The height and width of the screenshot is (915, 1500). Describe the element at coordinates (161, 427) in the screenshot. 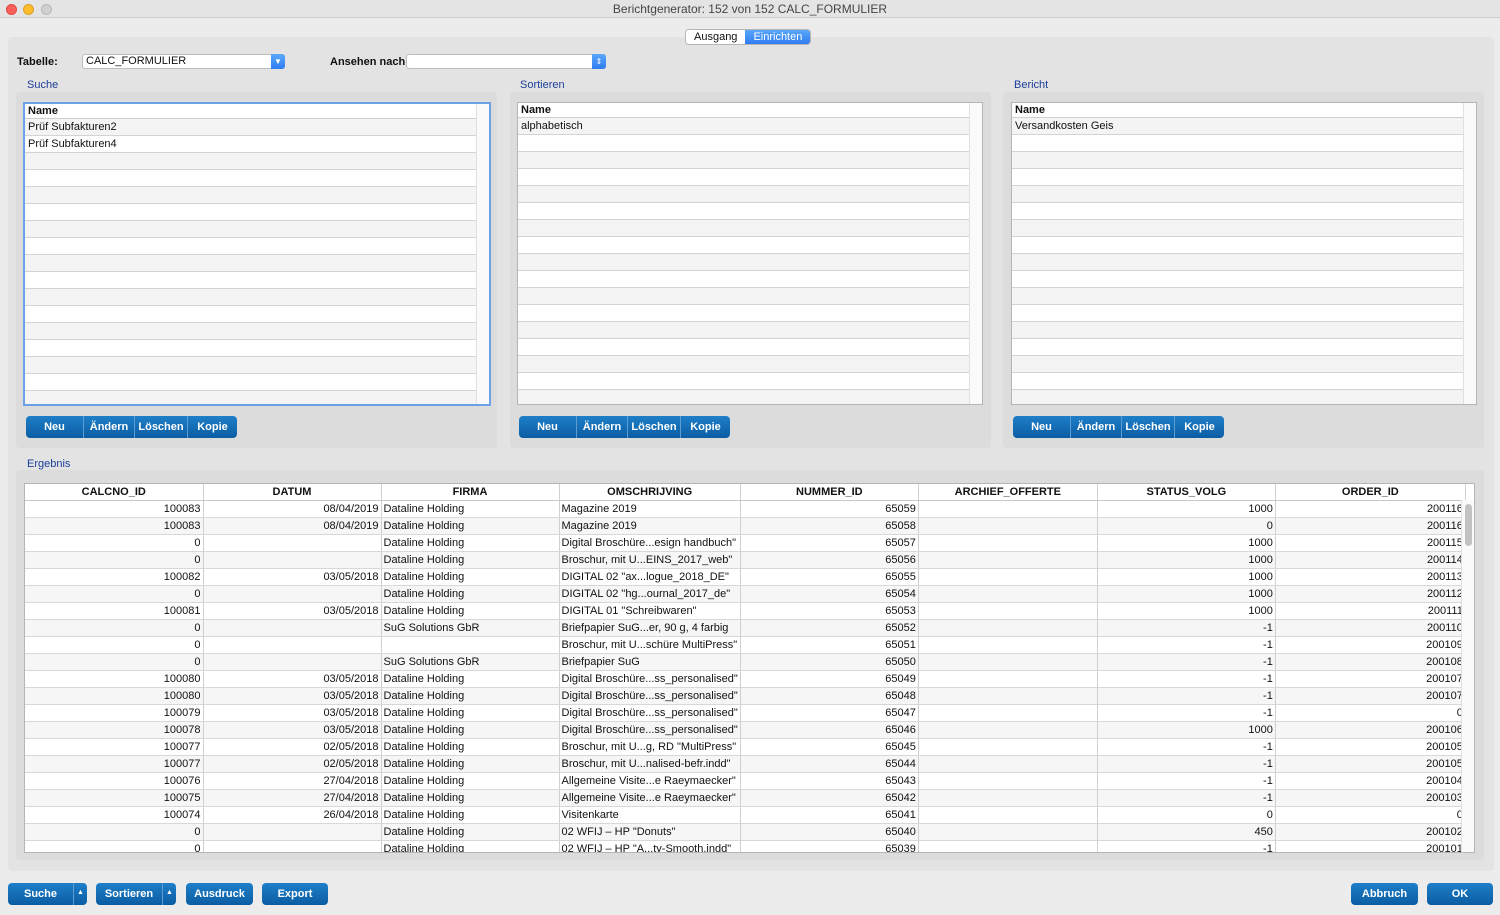

I see `search-delete-button: Löschen` at that location.